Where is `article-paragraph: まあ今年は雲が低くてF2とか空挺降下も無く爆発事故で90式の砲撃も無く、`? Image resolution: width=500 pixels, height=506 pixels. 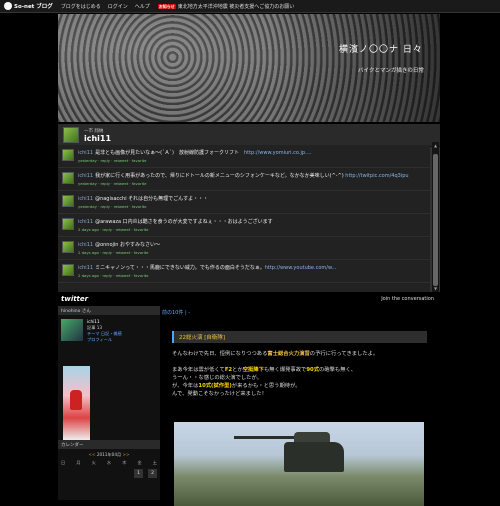
article-paragraph: まあ今年は雲が低くてF2とか空挺降下も無く爆発事故で90式の砲撃も無く、 is located at coordinates (264, 370).